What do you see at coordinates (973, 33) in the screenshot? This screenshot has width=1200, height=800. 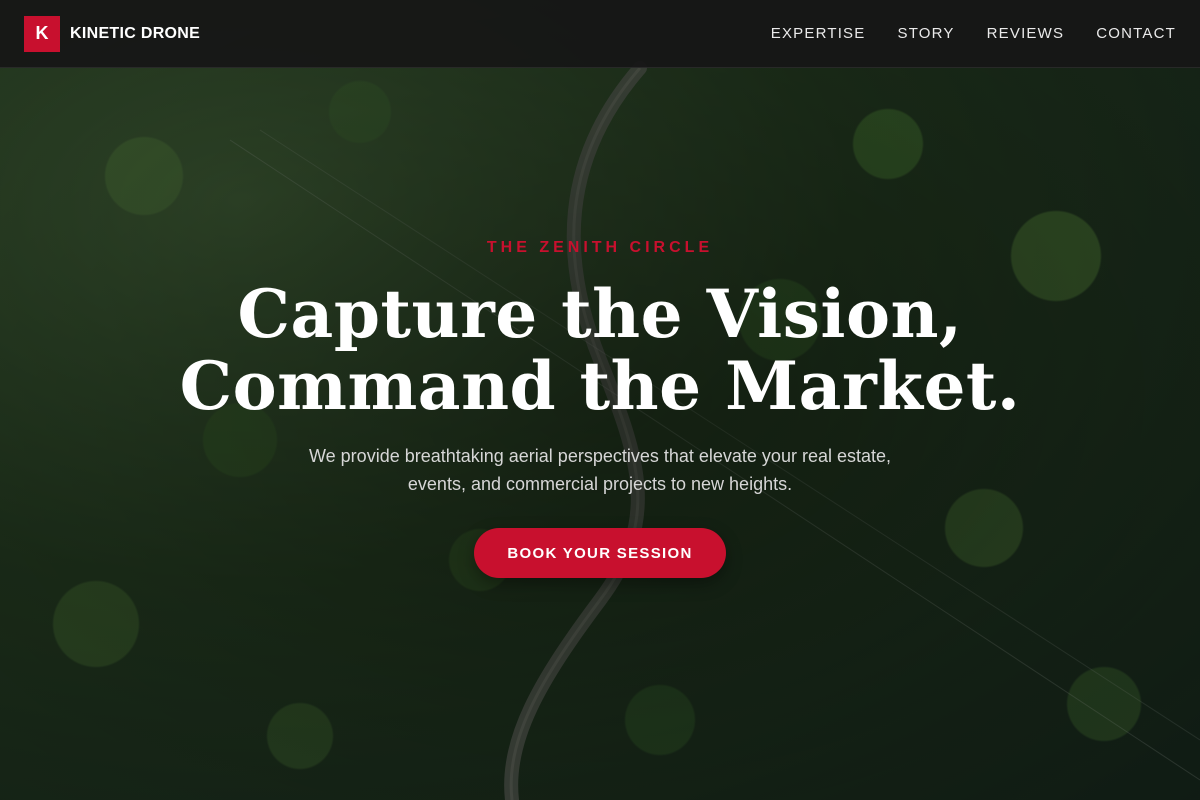 I see `main-nav: EXPERTISE STORY REVIEWS CONTACT` at bounding box center [973, 33].